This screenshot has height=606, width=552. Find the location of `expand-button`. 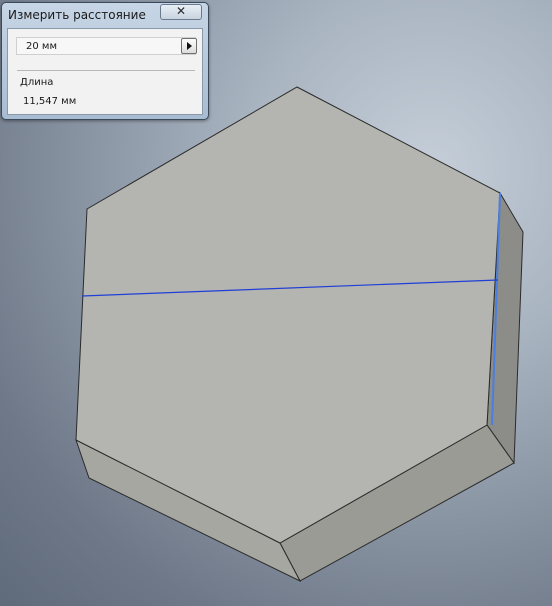

expand-button is located at coordinates (189, 46).